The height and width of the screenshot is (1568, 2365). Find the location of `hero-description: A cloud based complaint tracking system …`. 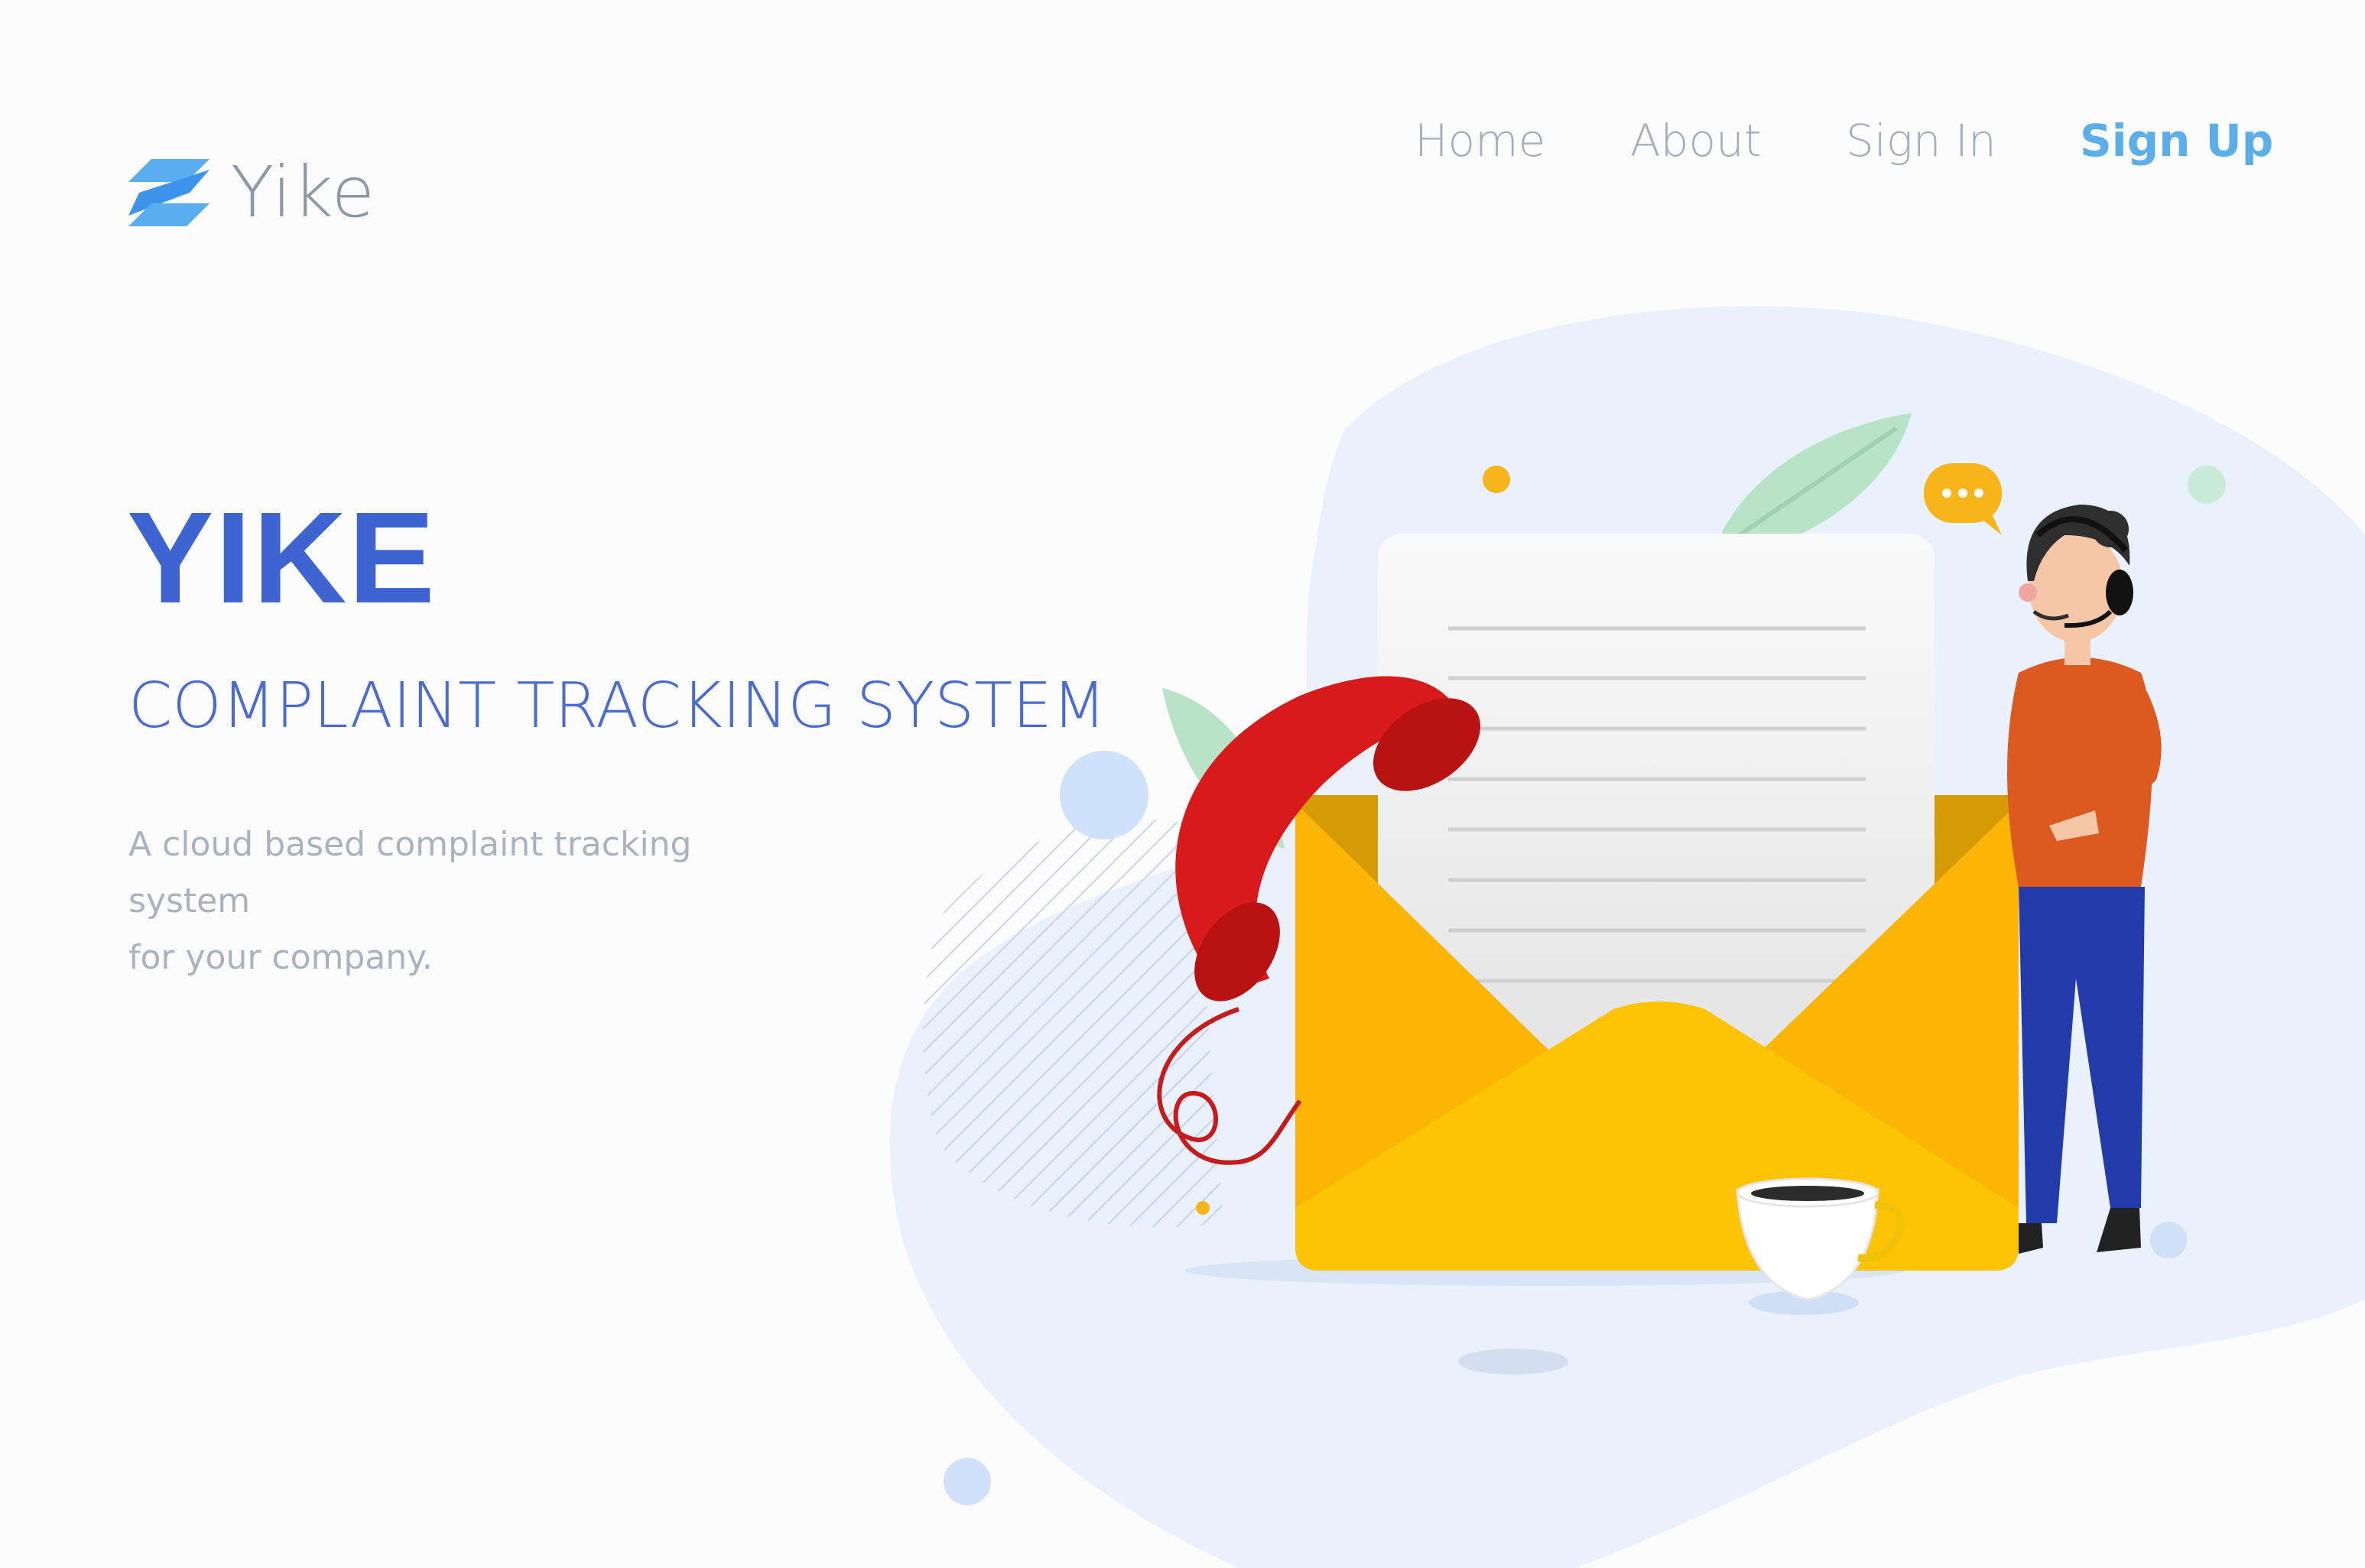

hero-description: A cloud based complaint tracking system … is located at coordinates (465, 901).